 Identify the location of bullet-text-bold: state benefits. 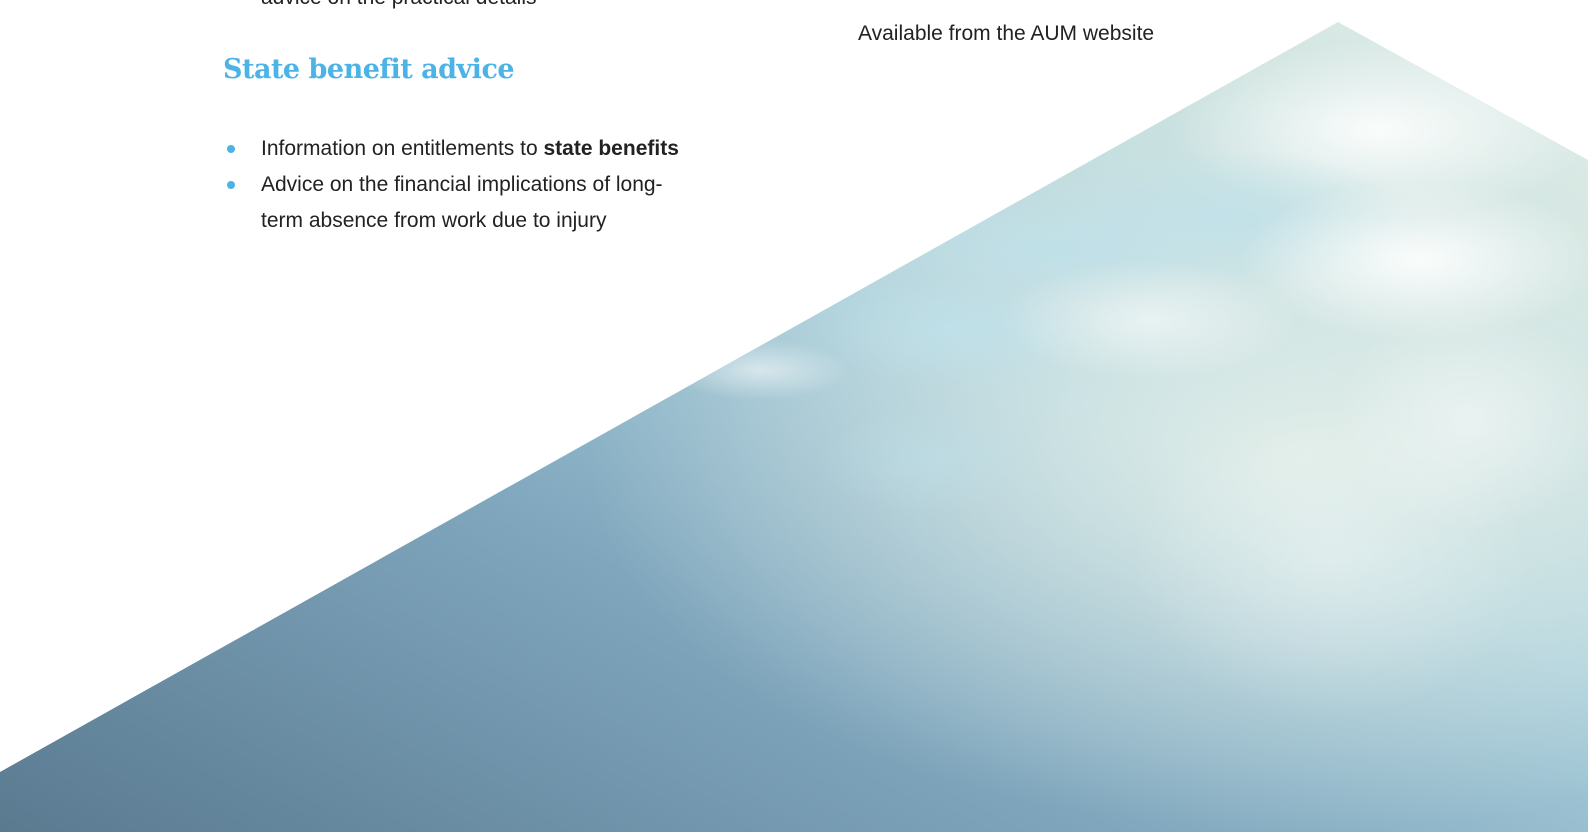
(611, 148).